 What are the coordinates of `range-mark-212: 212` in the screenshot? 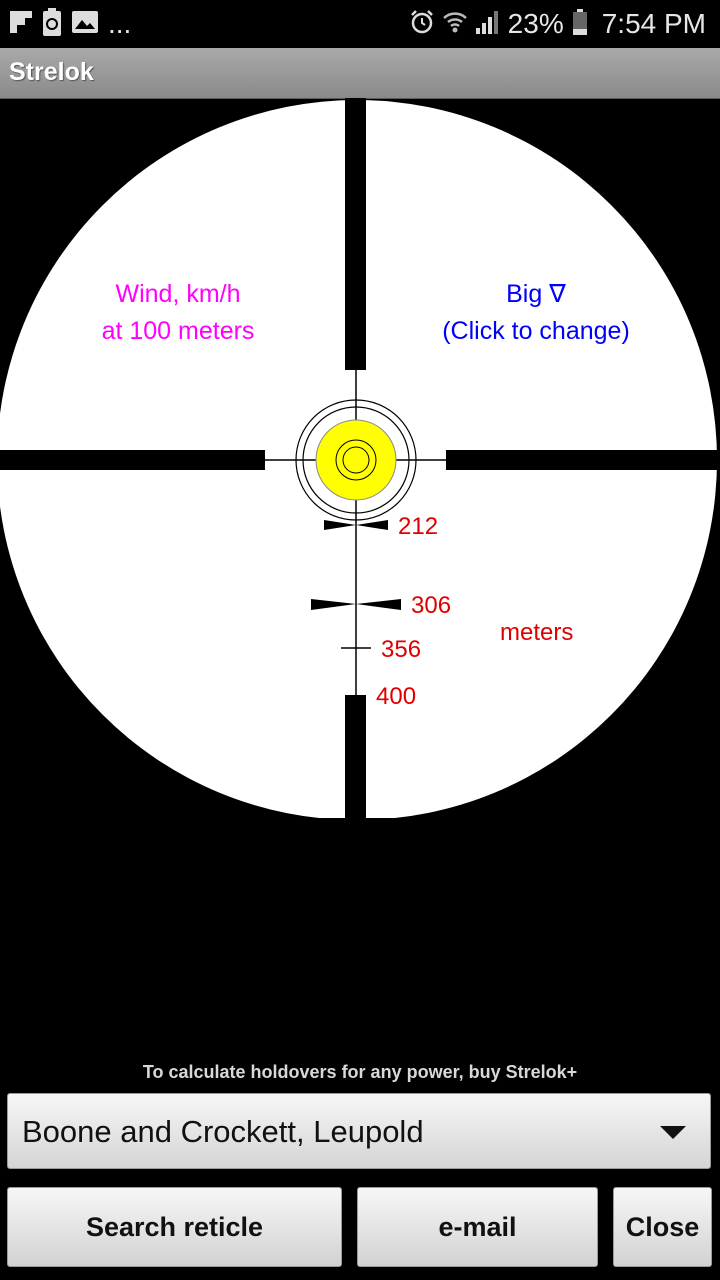 It's located at (418, 526).